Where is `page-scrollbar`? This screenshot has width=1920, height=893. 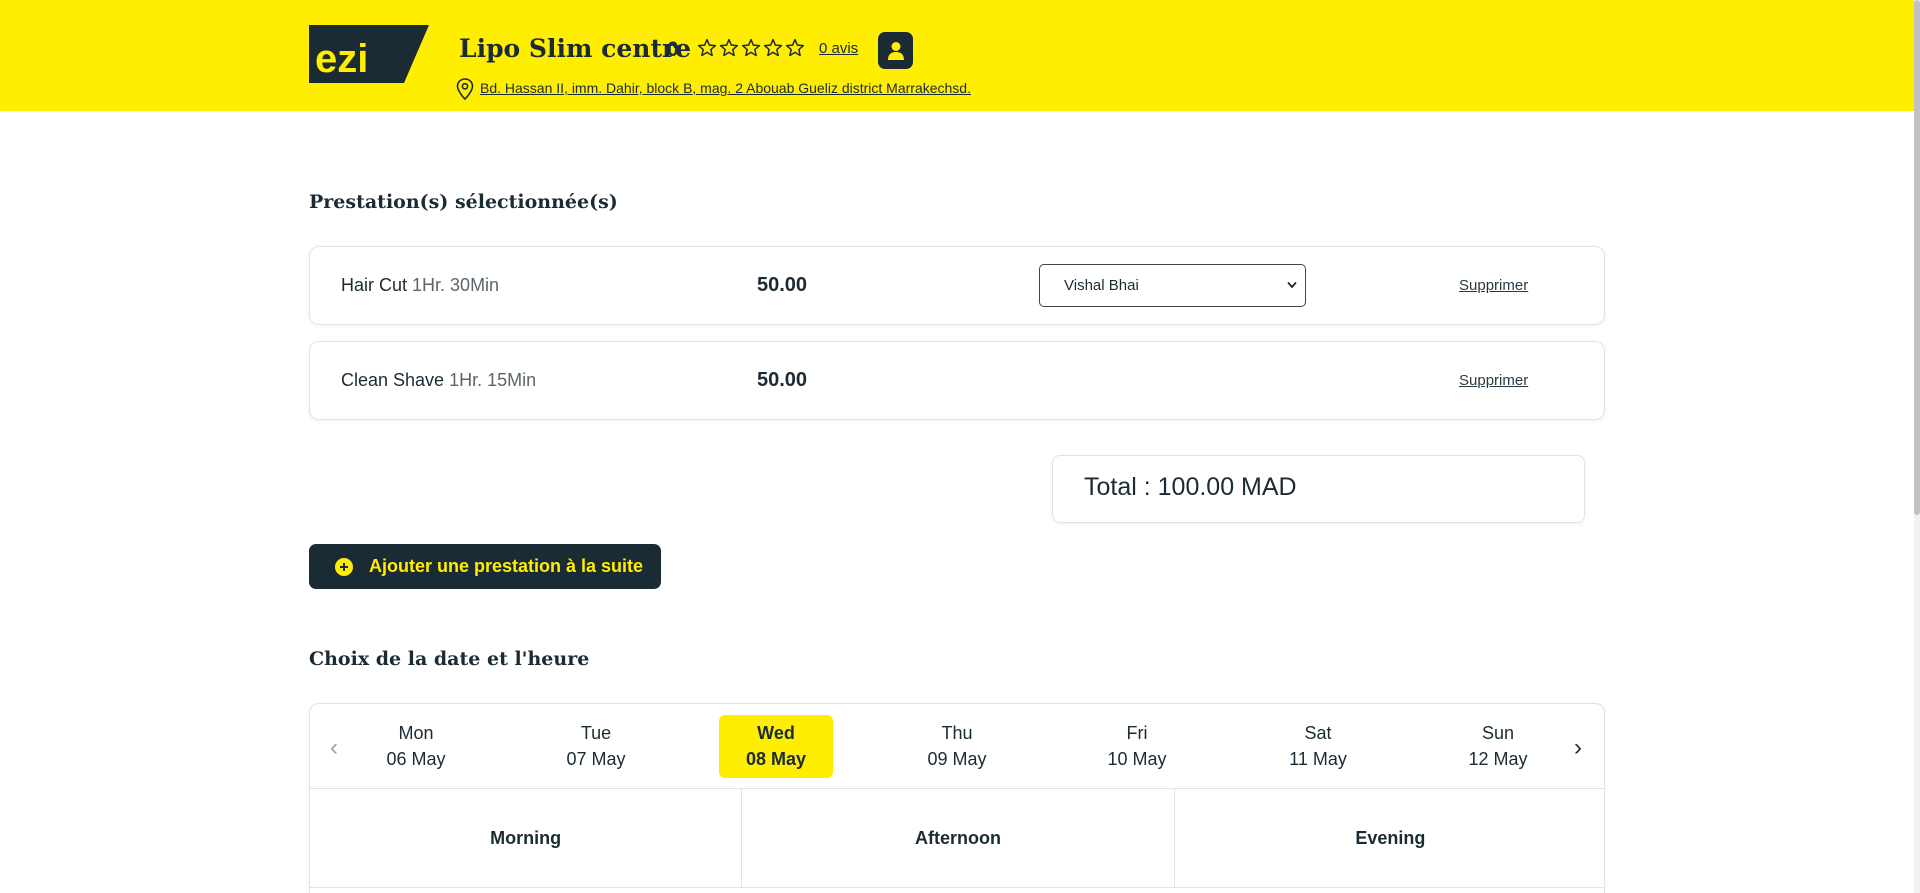 page-scrollbar is located at coordinates (1917, 446).